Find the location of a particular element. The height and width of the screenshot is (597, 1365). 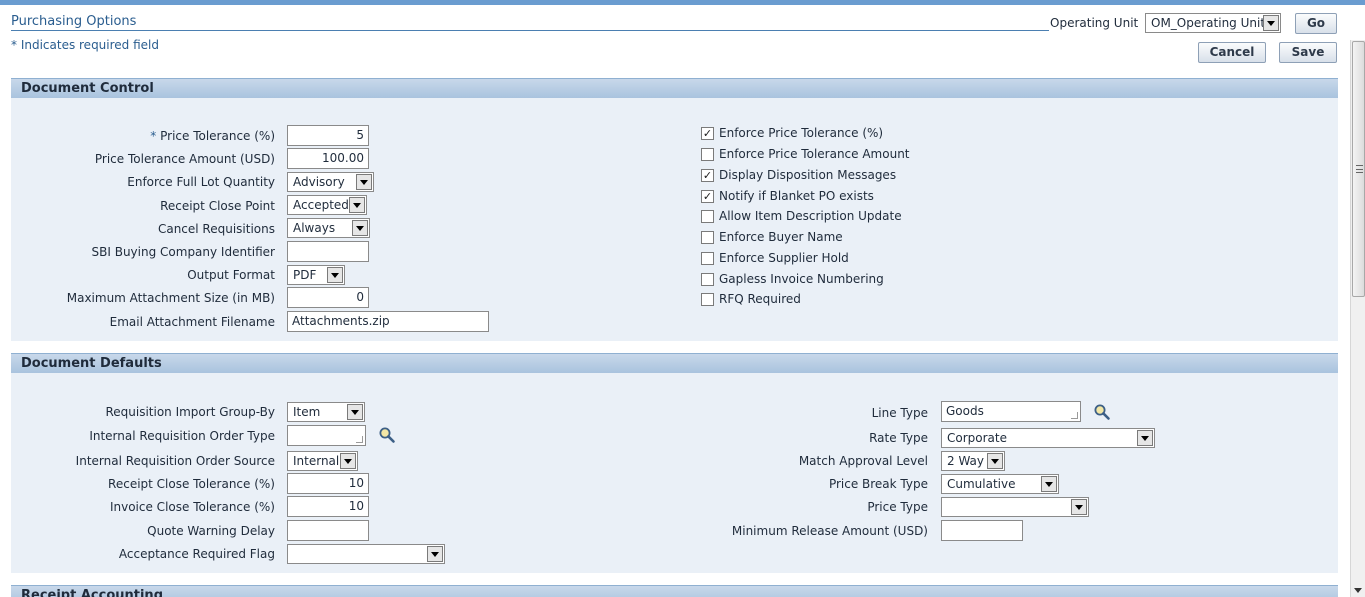

sbi-identifier-label: SBI Buying Company Identifier is located at coordinates (183, 252).